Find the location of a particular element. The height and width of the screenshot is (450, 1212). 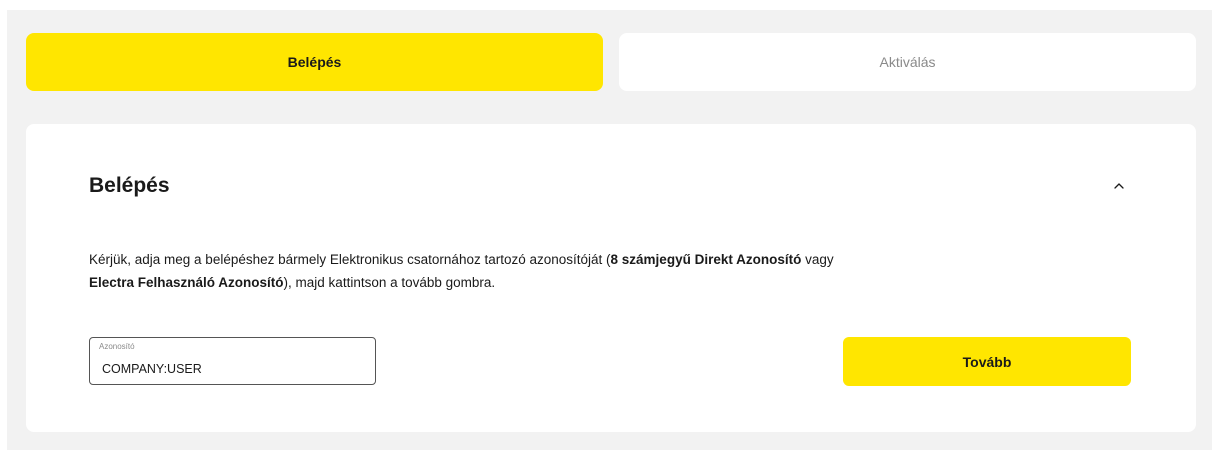

tab-activation: Aktiválás is located at coordinates (907, 62).